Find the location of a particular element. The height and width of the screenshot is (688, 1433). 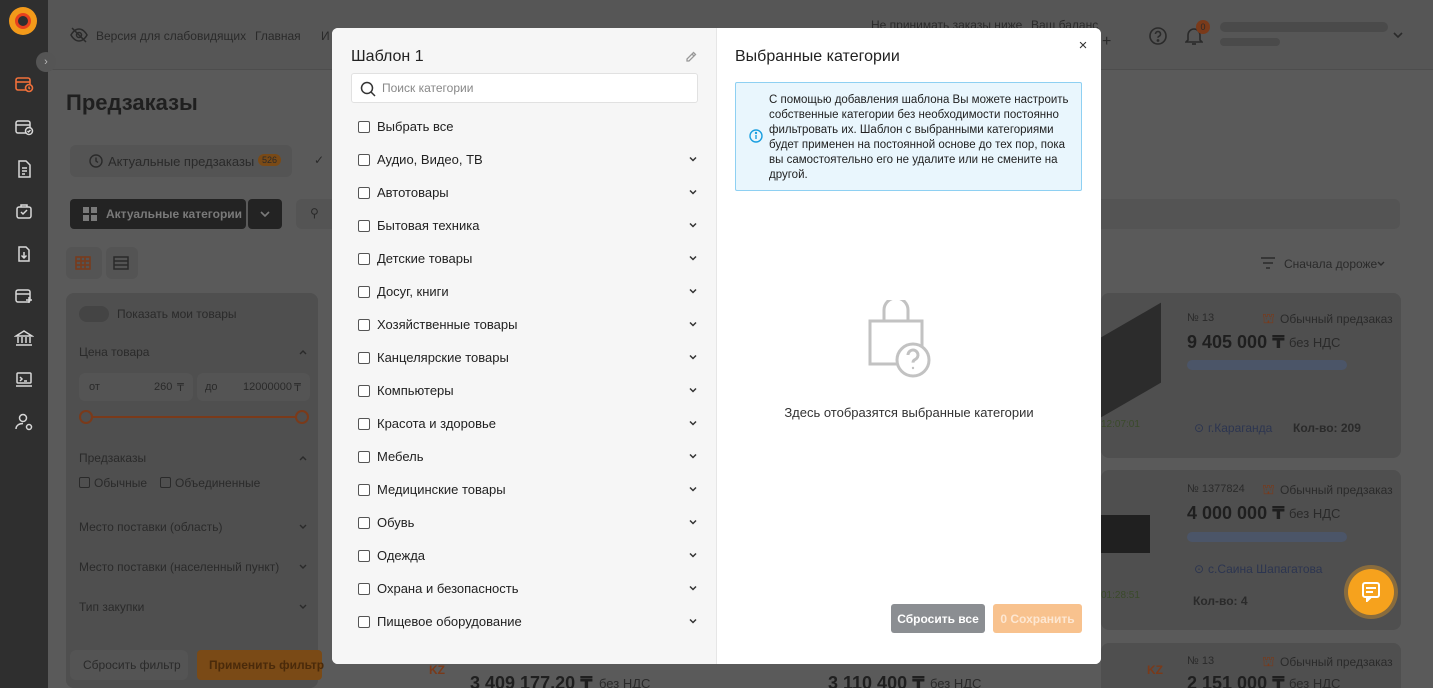

category-row: Одежда is located at coordinates (528, 555).